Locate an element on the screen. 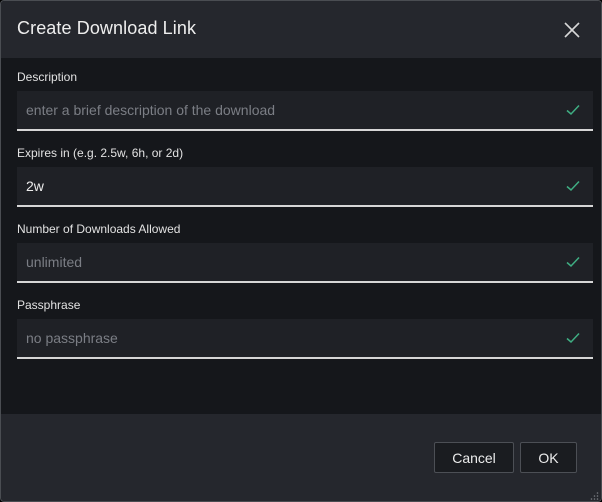 This screenshot has height=502, width=602. close-button is located at coordinates (572, 30).